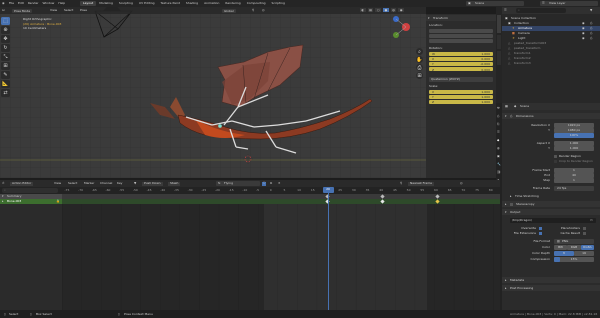  What do you see at coordinates (561, 247) in the screenshot?
I see `color-bw-button: BW` at bounding box center [561, 247].